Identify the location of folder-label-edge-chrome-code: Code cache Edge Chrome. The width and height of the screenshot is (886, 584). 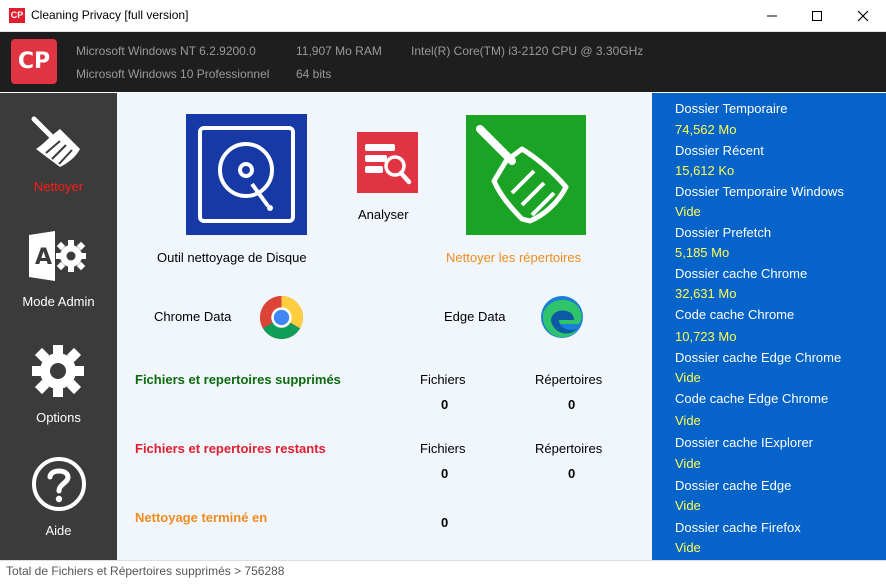
(752, 398).